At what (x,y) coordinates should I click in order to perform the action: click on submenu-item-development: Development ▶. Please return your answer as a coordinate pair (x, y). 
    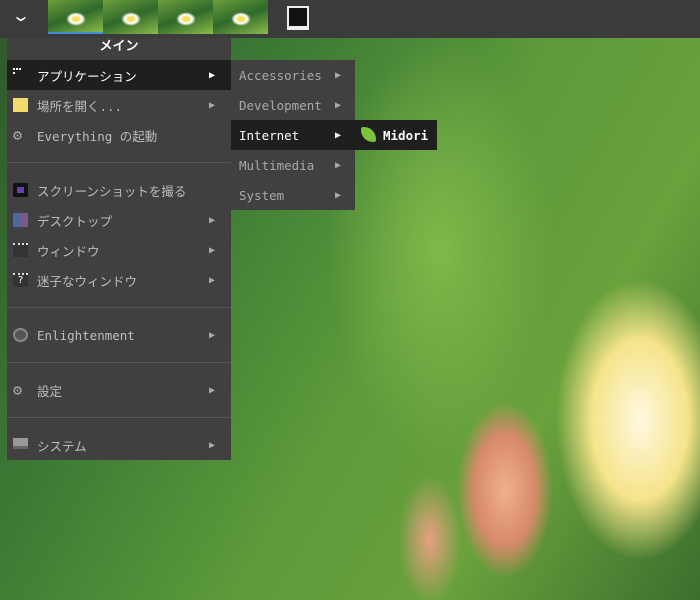
    Looking at the image, I should click on (293, 105).